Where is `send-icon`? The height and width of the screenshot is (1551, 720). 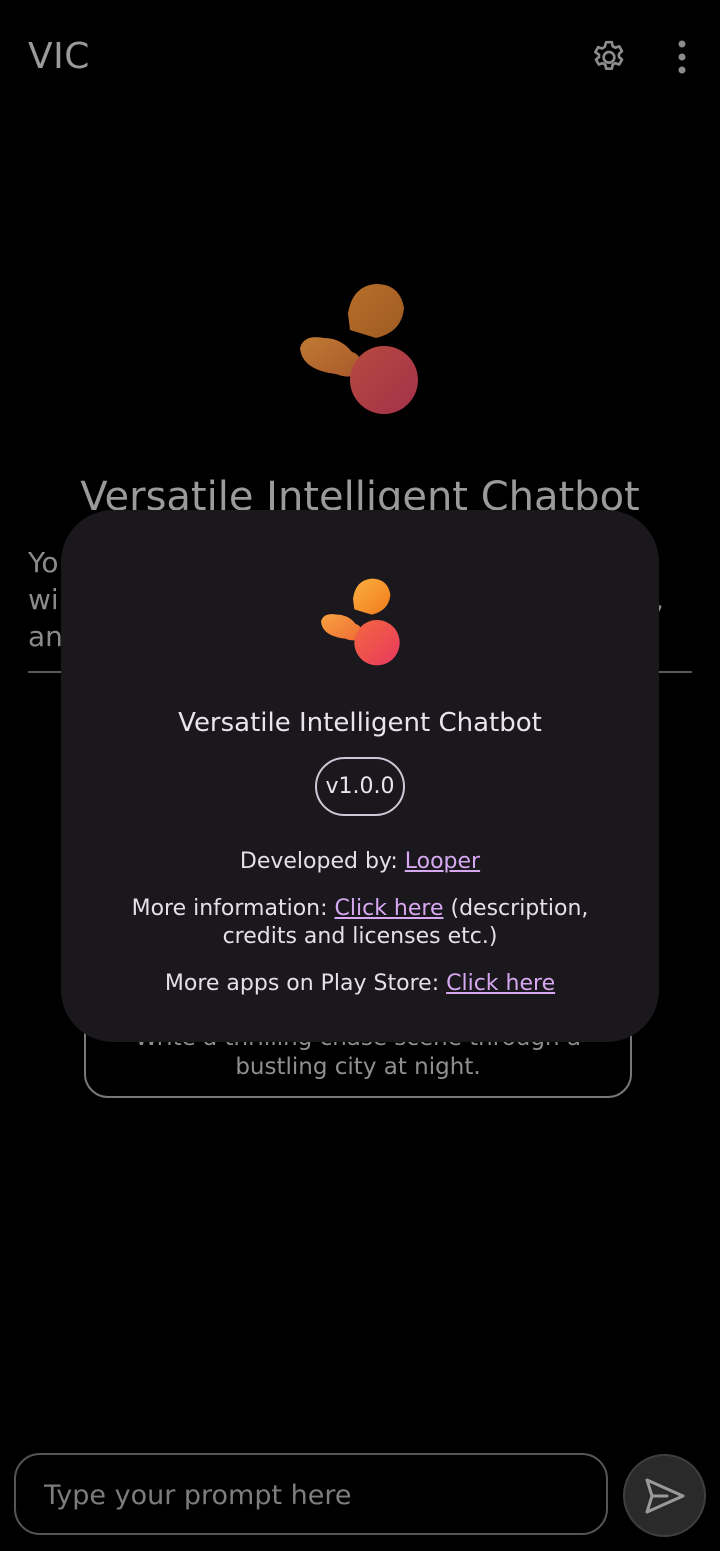
send-icon is located at coordinates (664, 1495).